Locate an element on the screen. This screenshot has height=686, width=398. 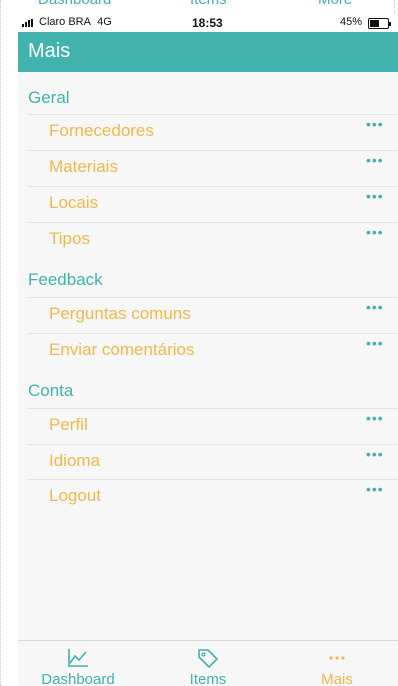
ghost-tab-items: Items is located at coordinates (208, 4).